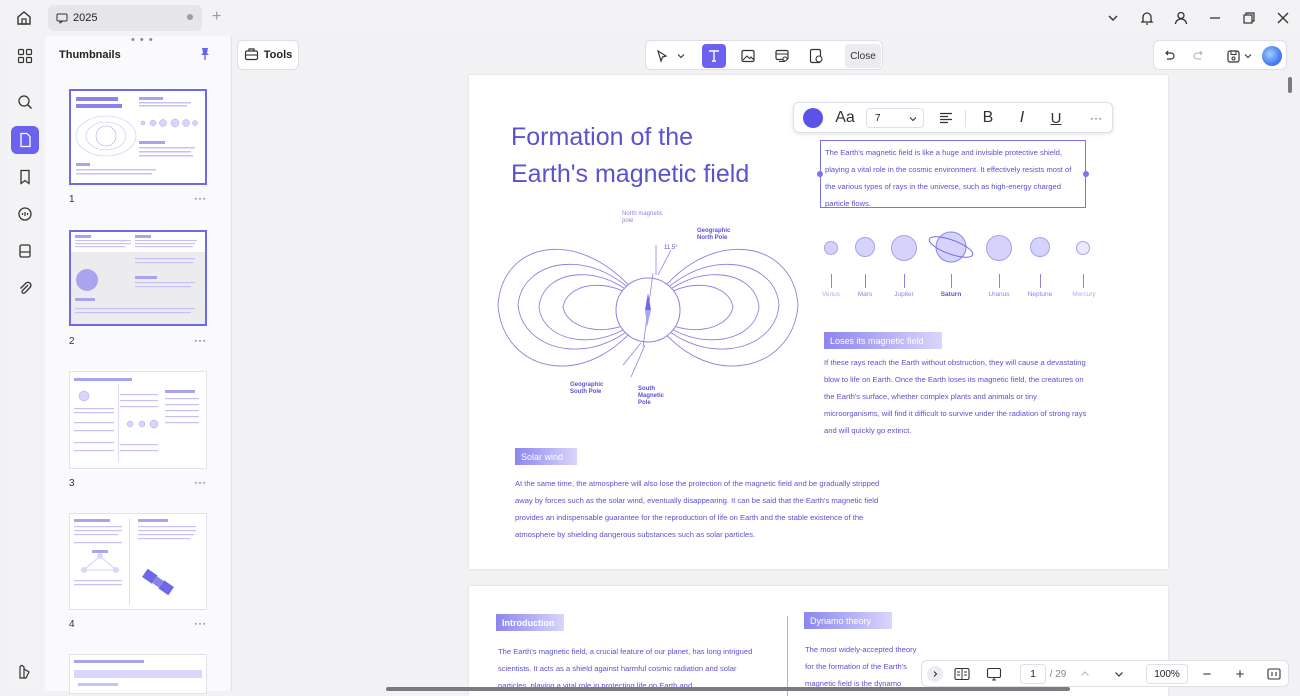  I want to click on north-magnetic-pole-label: North magnetic pole, so click(642, 217).